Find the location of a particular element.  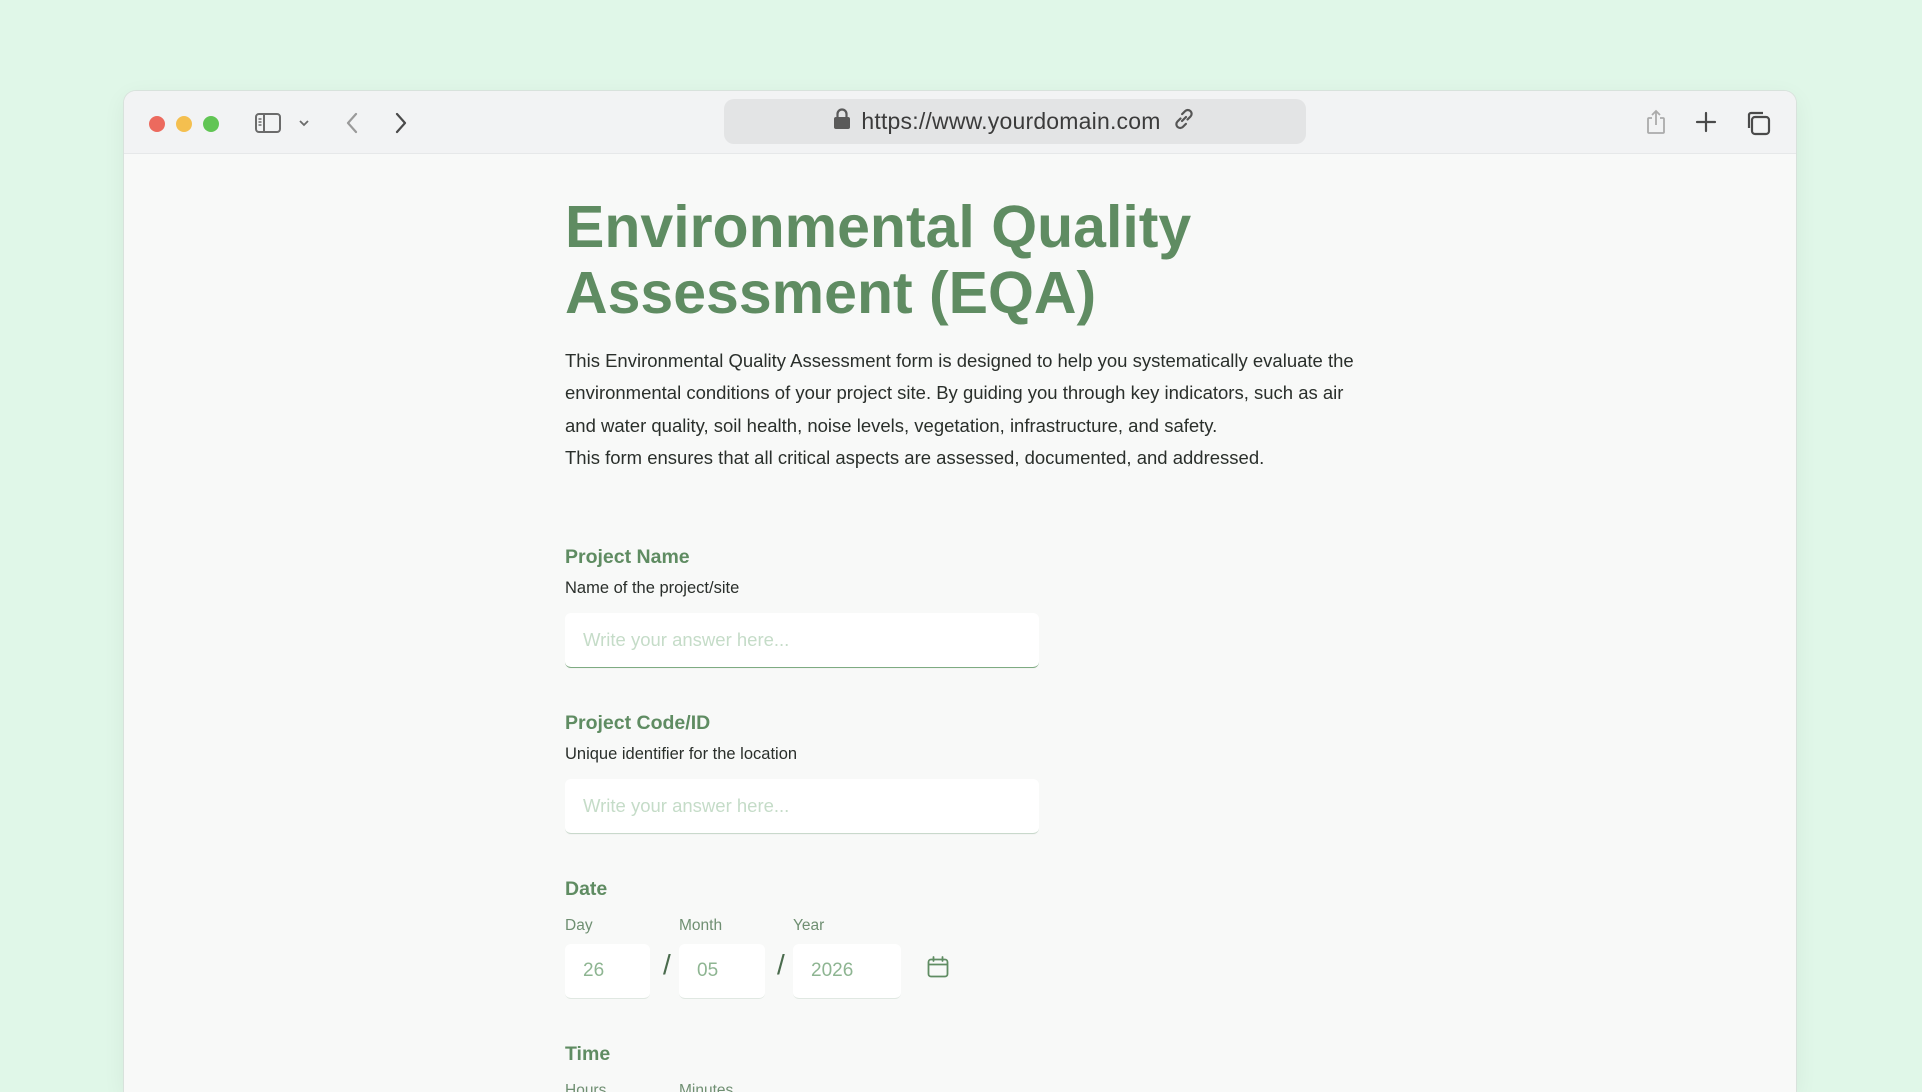

sidebar-icon is located at coordinates (268, 123).